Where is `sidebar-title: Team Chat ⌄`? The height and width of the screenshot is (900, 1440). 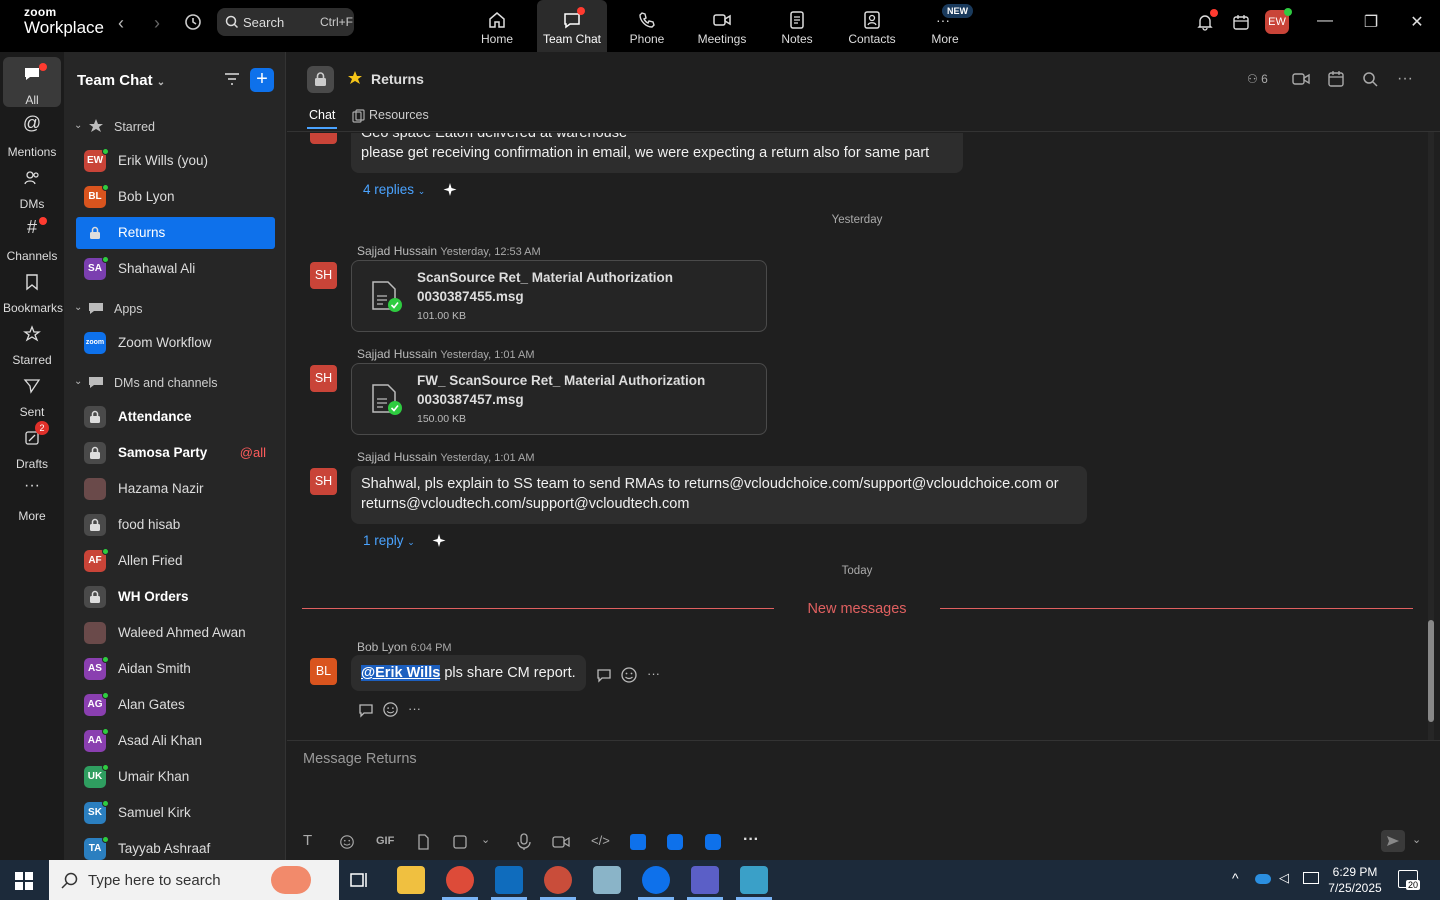
sidebar-title: Team Chat ⌄ is located at coordinates (121, 80).